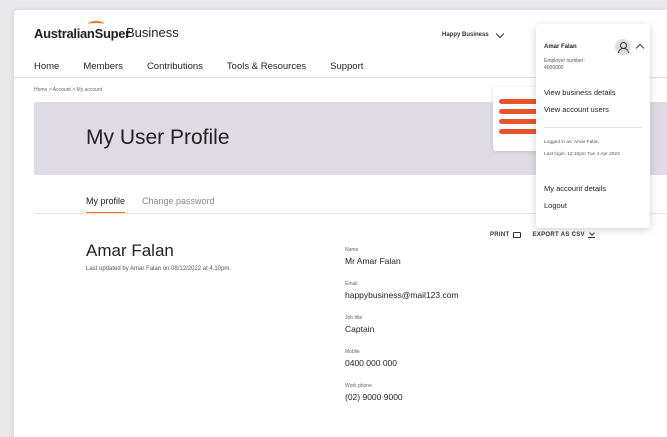 This screenshot has height=437, width=667. What do you see at coordinates (402, 256) in the screenshot?
I see `field-name: Name Mr Amar Falan` at bounding box center [402, 256].